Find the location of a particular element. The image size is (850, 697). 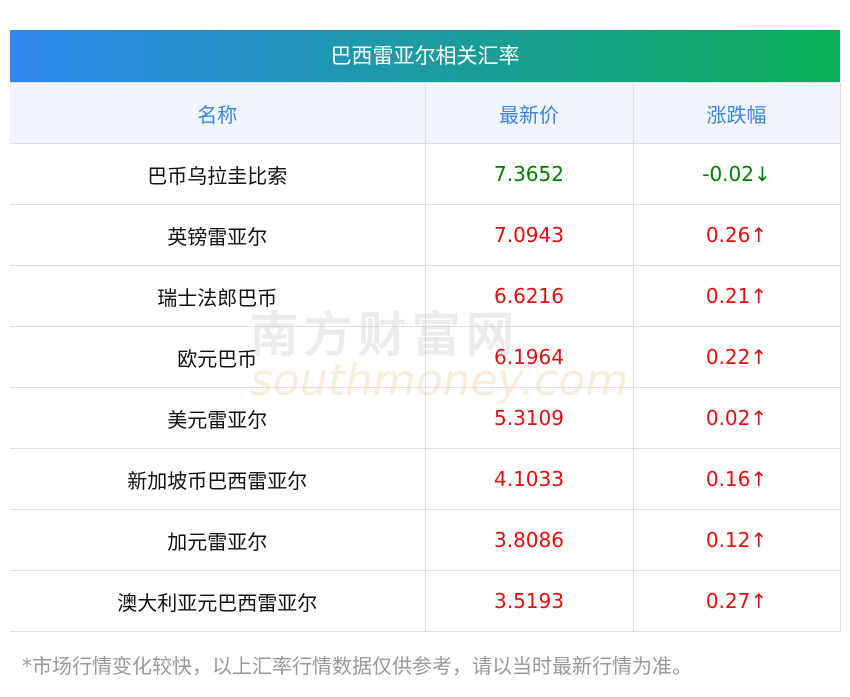

table-row: 瑞士法郎巴币 6.6216 0.21↑ is located at coordinates (425, 296).